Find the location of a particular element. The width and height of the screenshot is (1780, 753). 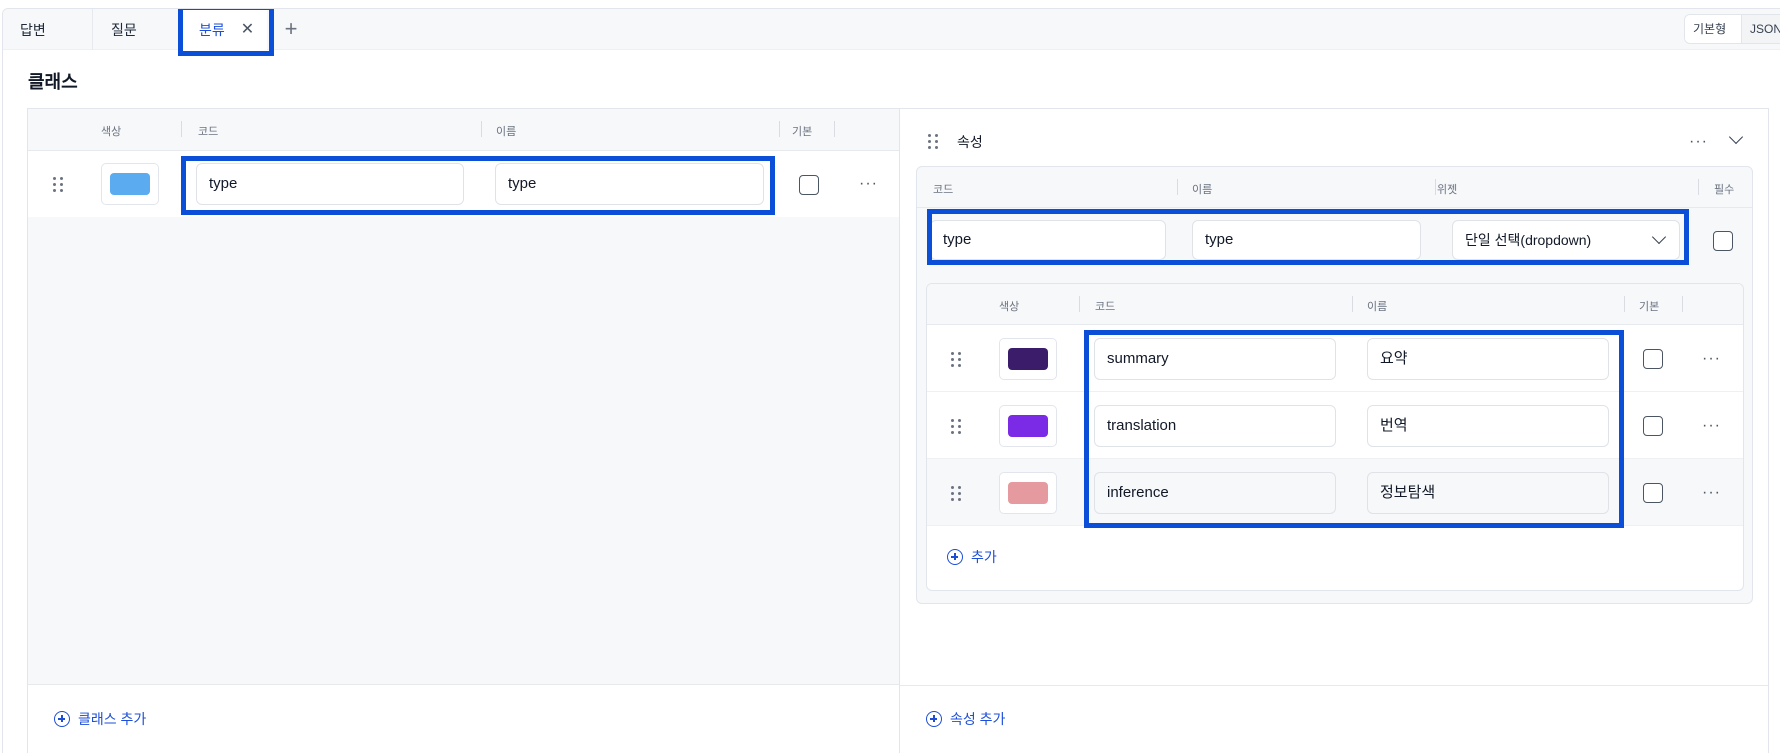

option-name-input: 번역 is located at coordinates (1488, 426).